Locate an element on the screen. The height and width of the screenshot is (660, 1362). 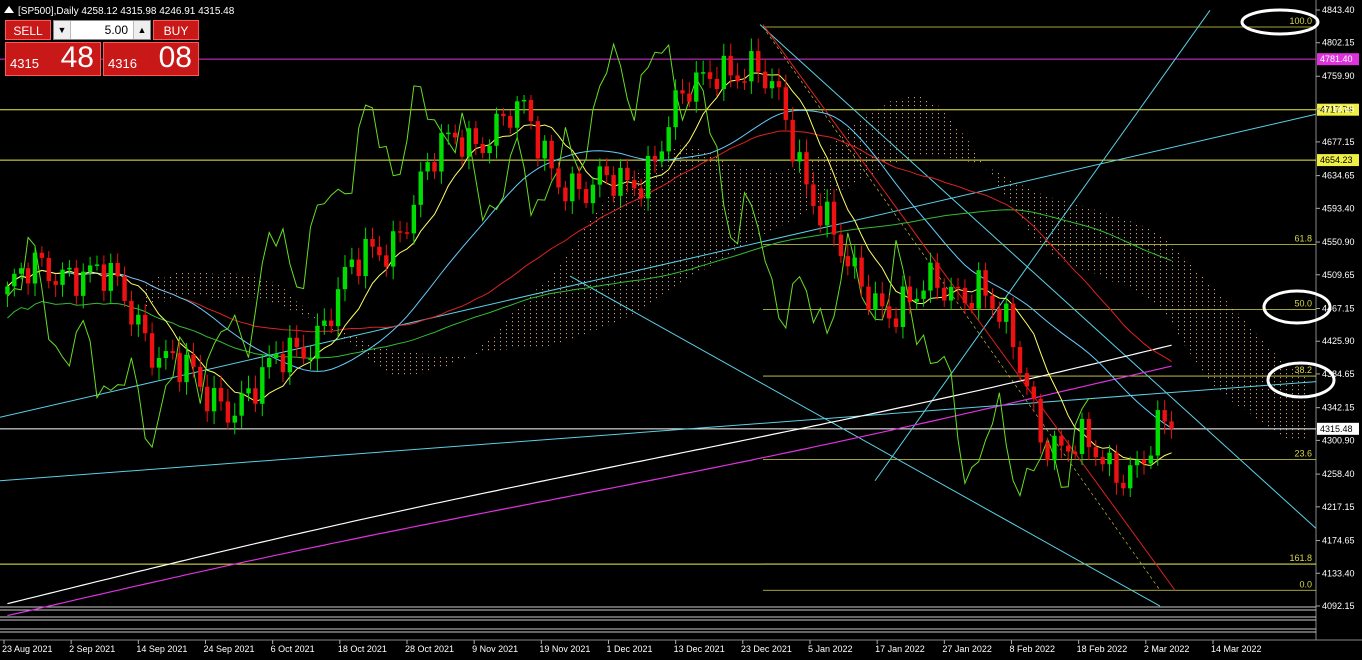
time-tick-label: 17 Jan 2022 is located at coordinates (900, 649).